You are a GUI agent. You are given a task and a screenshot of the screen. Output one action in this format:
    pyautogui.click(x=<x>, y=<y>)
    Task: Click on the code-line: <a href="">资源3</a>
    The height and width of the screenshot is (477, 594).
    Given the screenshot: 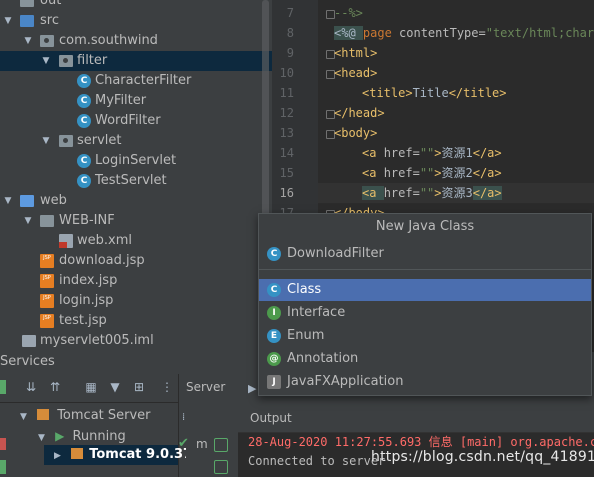 What is the action you would take?
    pyautogui.click(x=432, y=193)
    